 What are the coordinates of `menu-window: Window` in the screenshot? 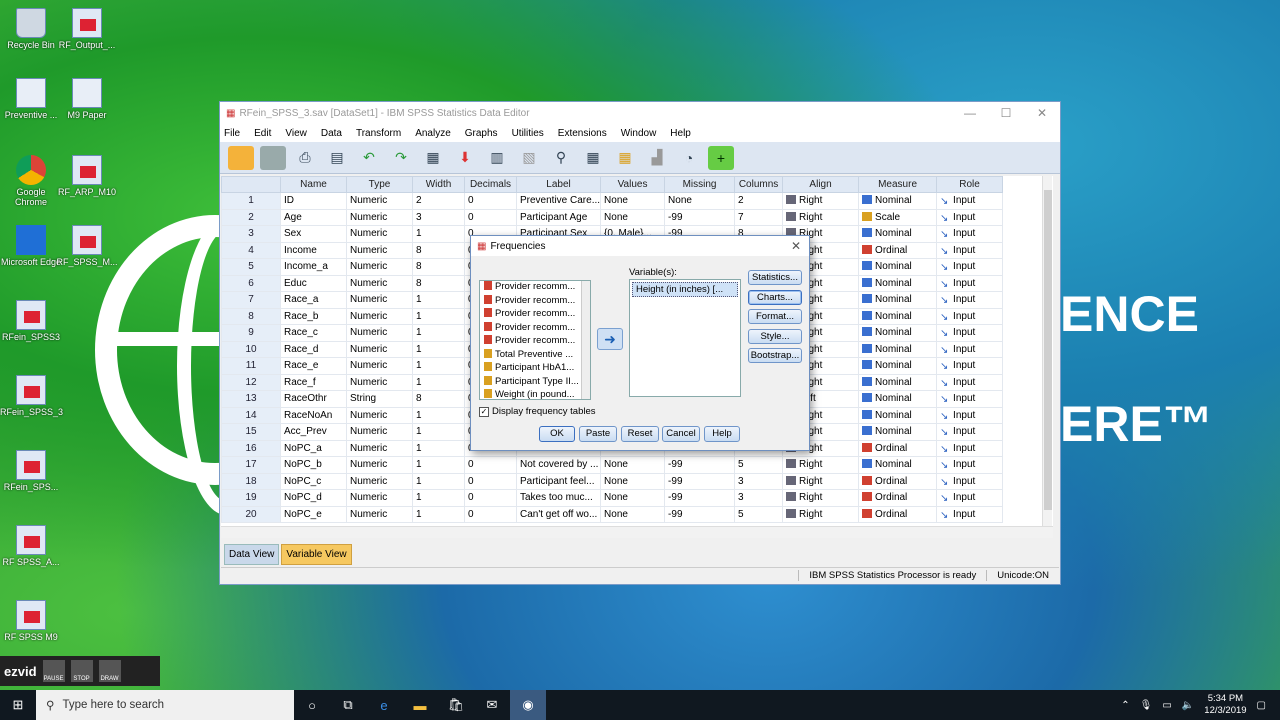 It's located at (639, 133).